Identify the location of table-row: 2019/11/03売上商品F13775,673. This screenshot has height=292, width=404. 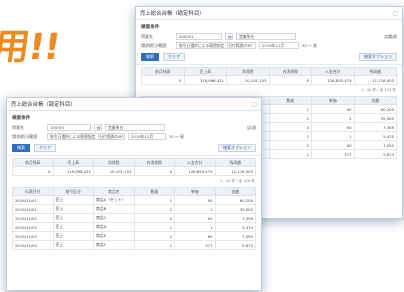
(134, 245).